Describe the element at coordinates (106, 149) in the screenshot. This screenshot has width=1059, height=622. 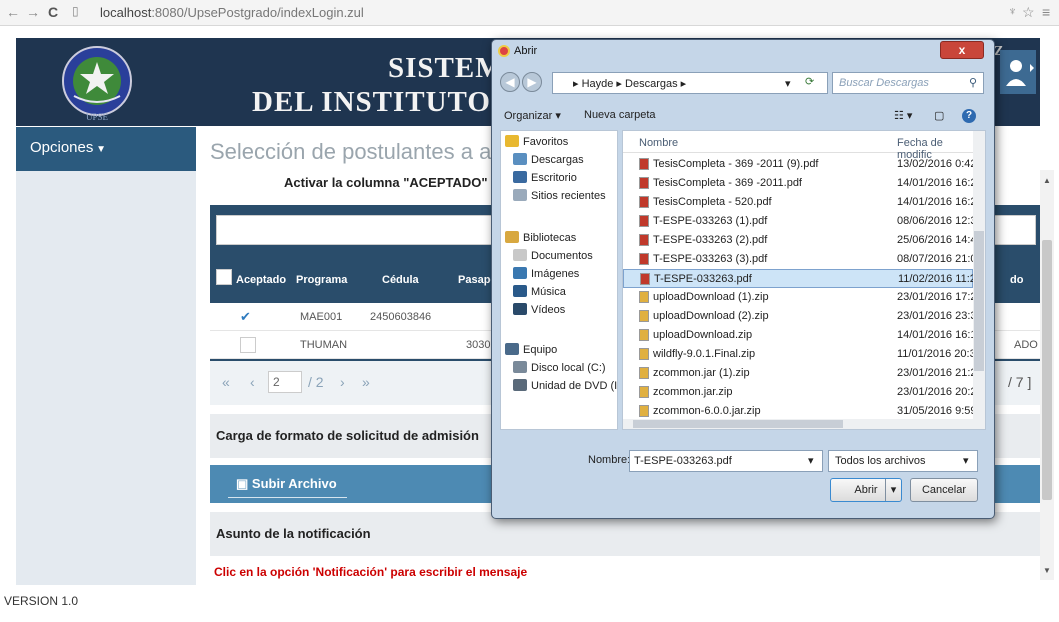
I see `options-menu: Opciones ▼` at that location.